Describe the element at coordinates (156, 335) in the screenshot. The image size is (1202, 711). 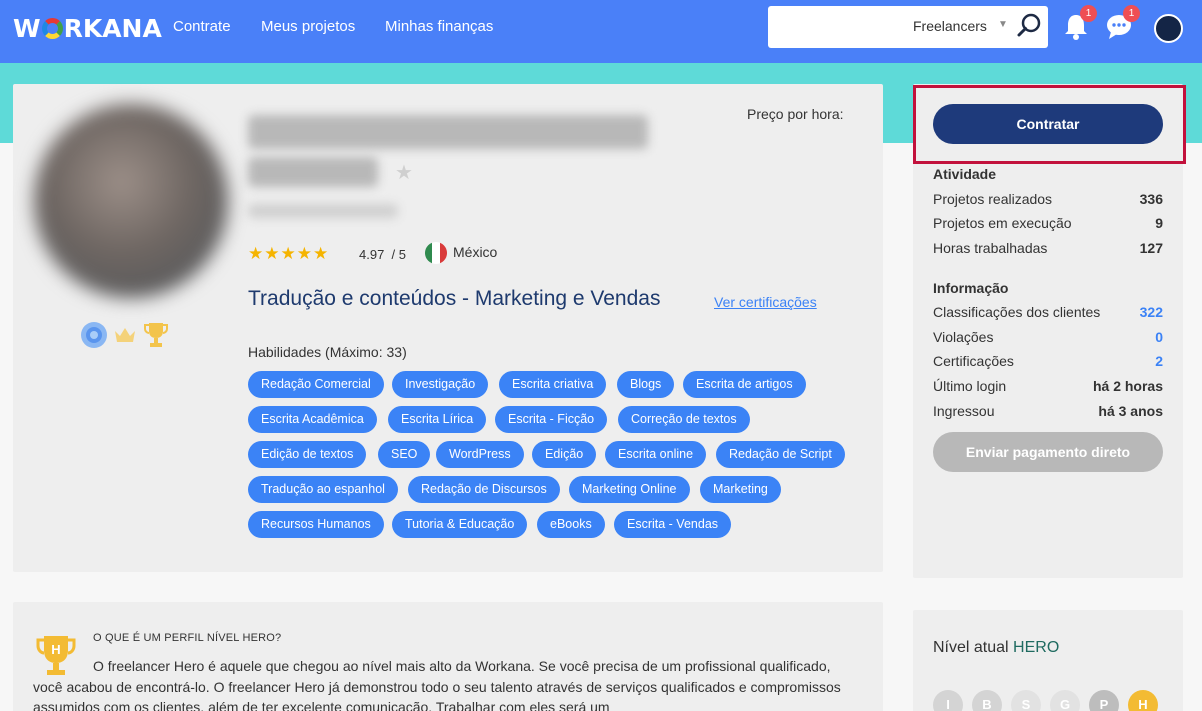
I see `trophy-icon` at that location.